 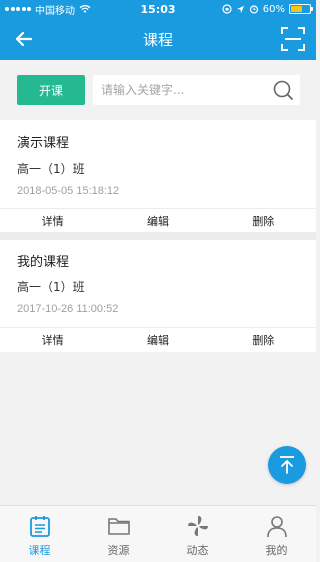 I want to click on battery-fill, so click(x=296, y=9).